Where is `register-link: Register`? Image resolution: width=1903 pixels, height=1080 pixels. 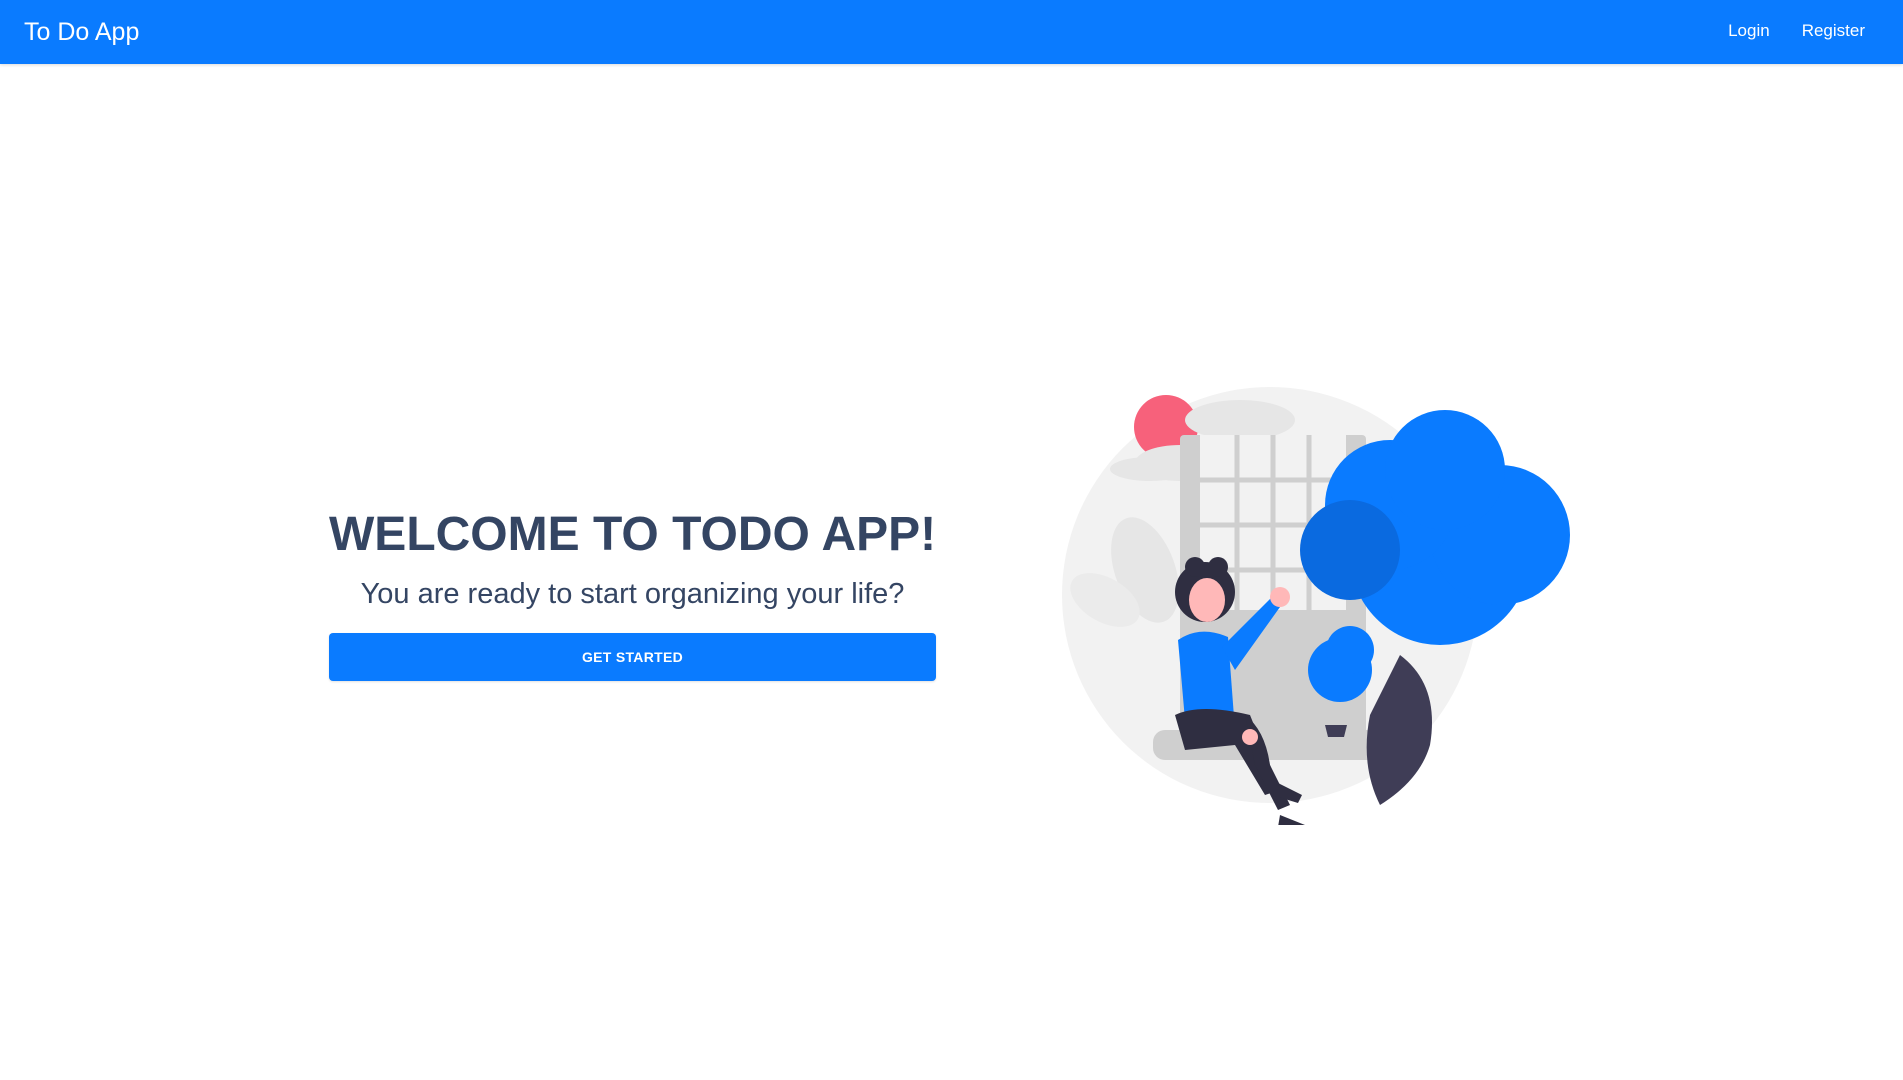
register-link: Register is located at coordinates (1833, 31).